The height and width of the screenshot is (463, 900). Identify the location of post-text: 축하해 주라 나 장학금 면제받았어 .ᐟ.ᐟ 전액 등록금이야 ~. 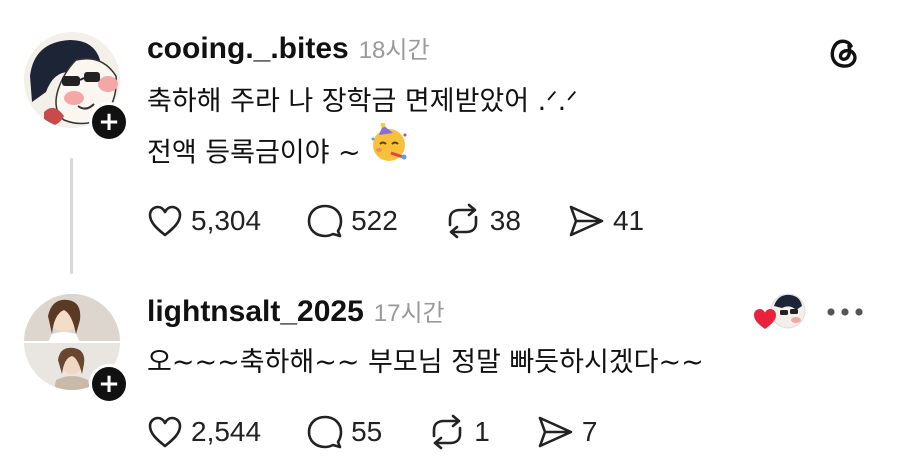
(362, 130).